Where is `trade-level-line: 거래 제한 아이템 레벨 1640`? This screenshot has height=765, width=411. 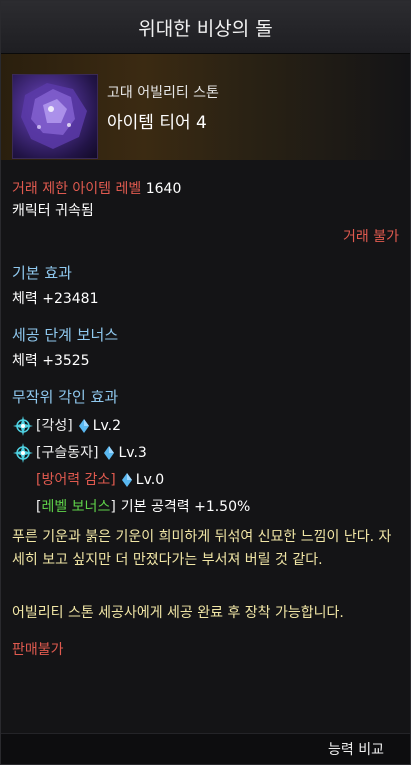
trade-level-line: 거래 제한 아이템 레벨 1640 is located at coordinates (205, 189).